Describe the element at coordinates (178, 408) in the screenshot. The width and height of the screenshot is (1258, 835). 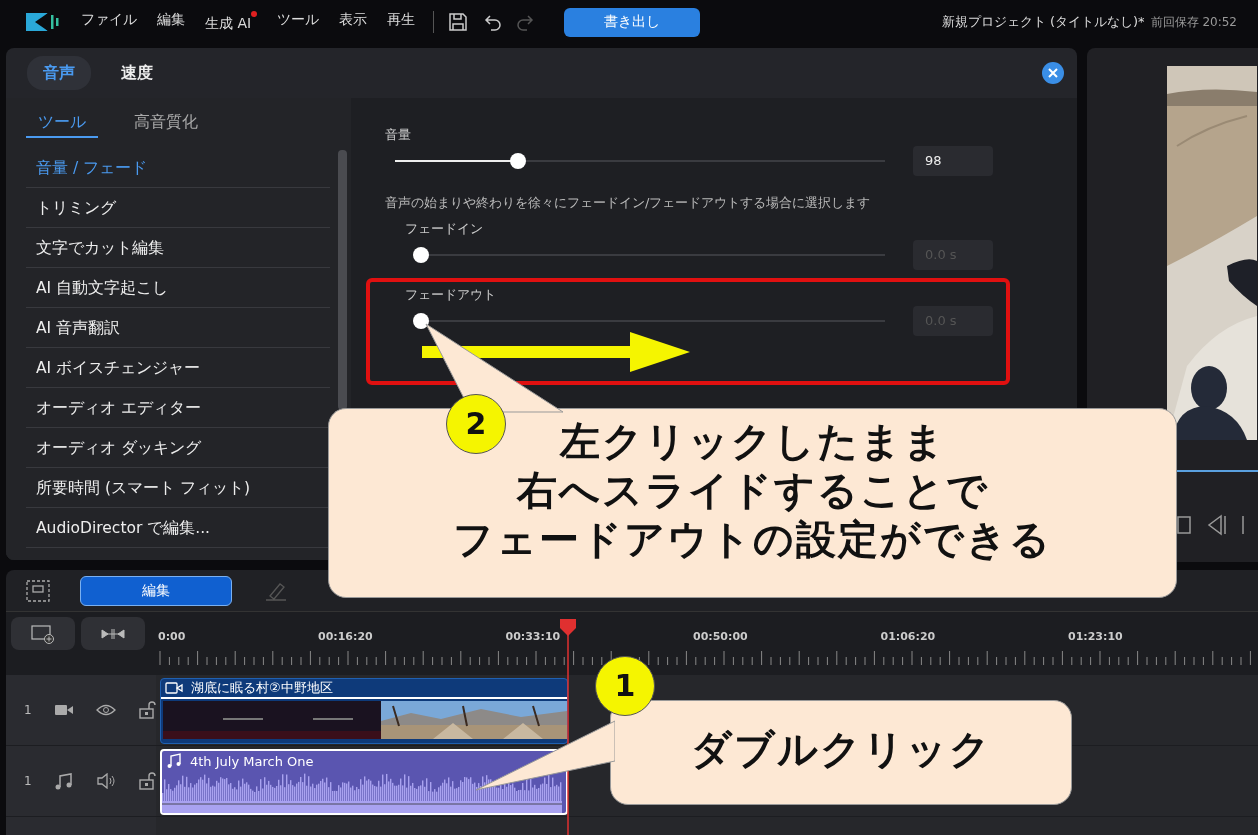
I see `tool-list-item: オーディオ エディター` at that location.